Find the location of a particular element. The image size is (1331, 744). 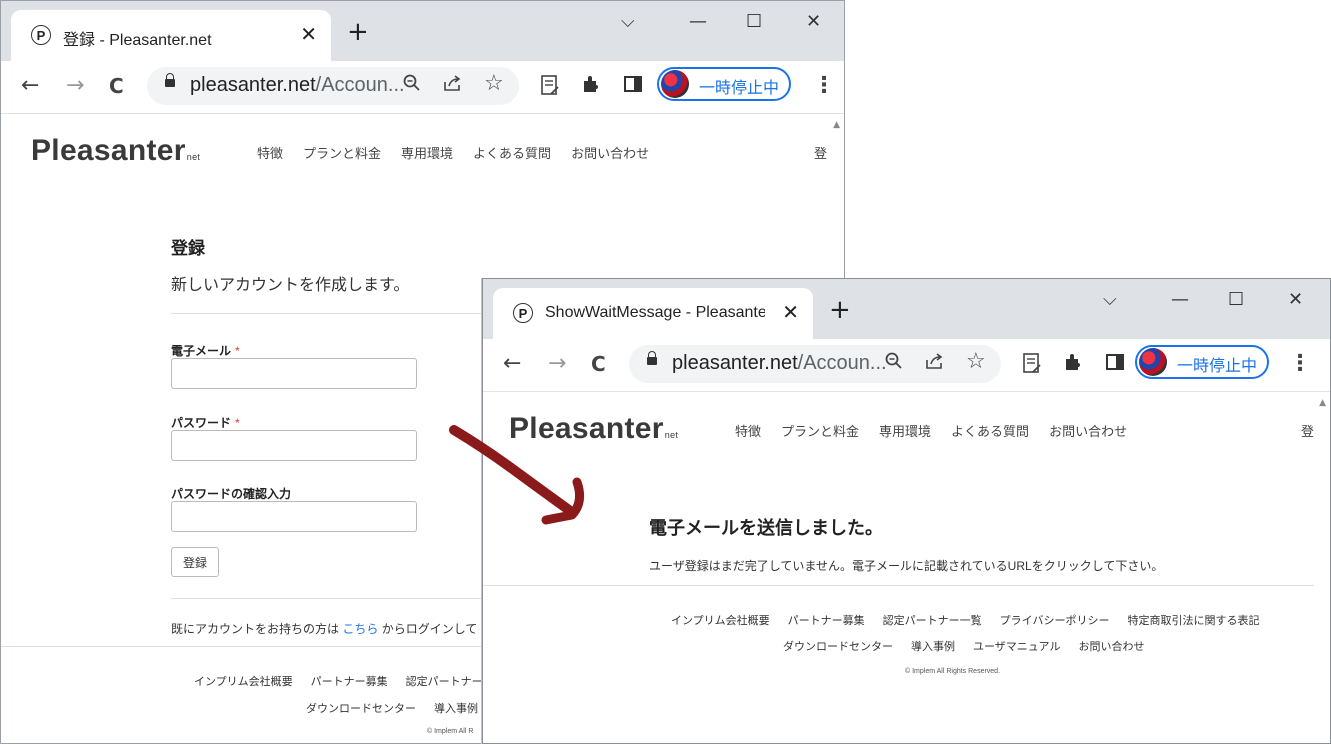

password-label: パスワード * is located at coordinates (205, 422).